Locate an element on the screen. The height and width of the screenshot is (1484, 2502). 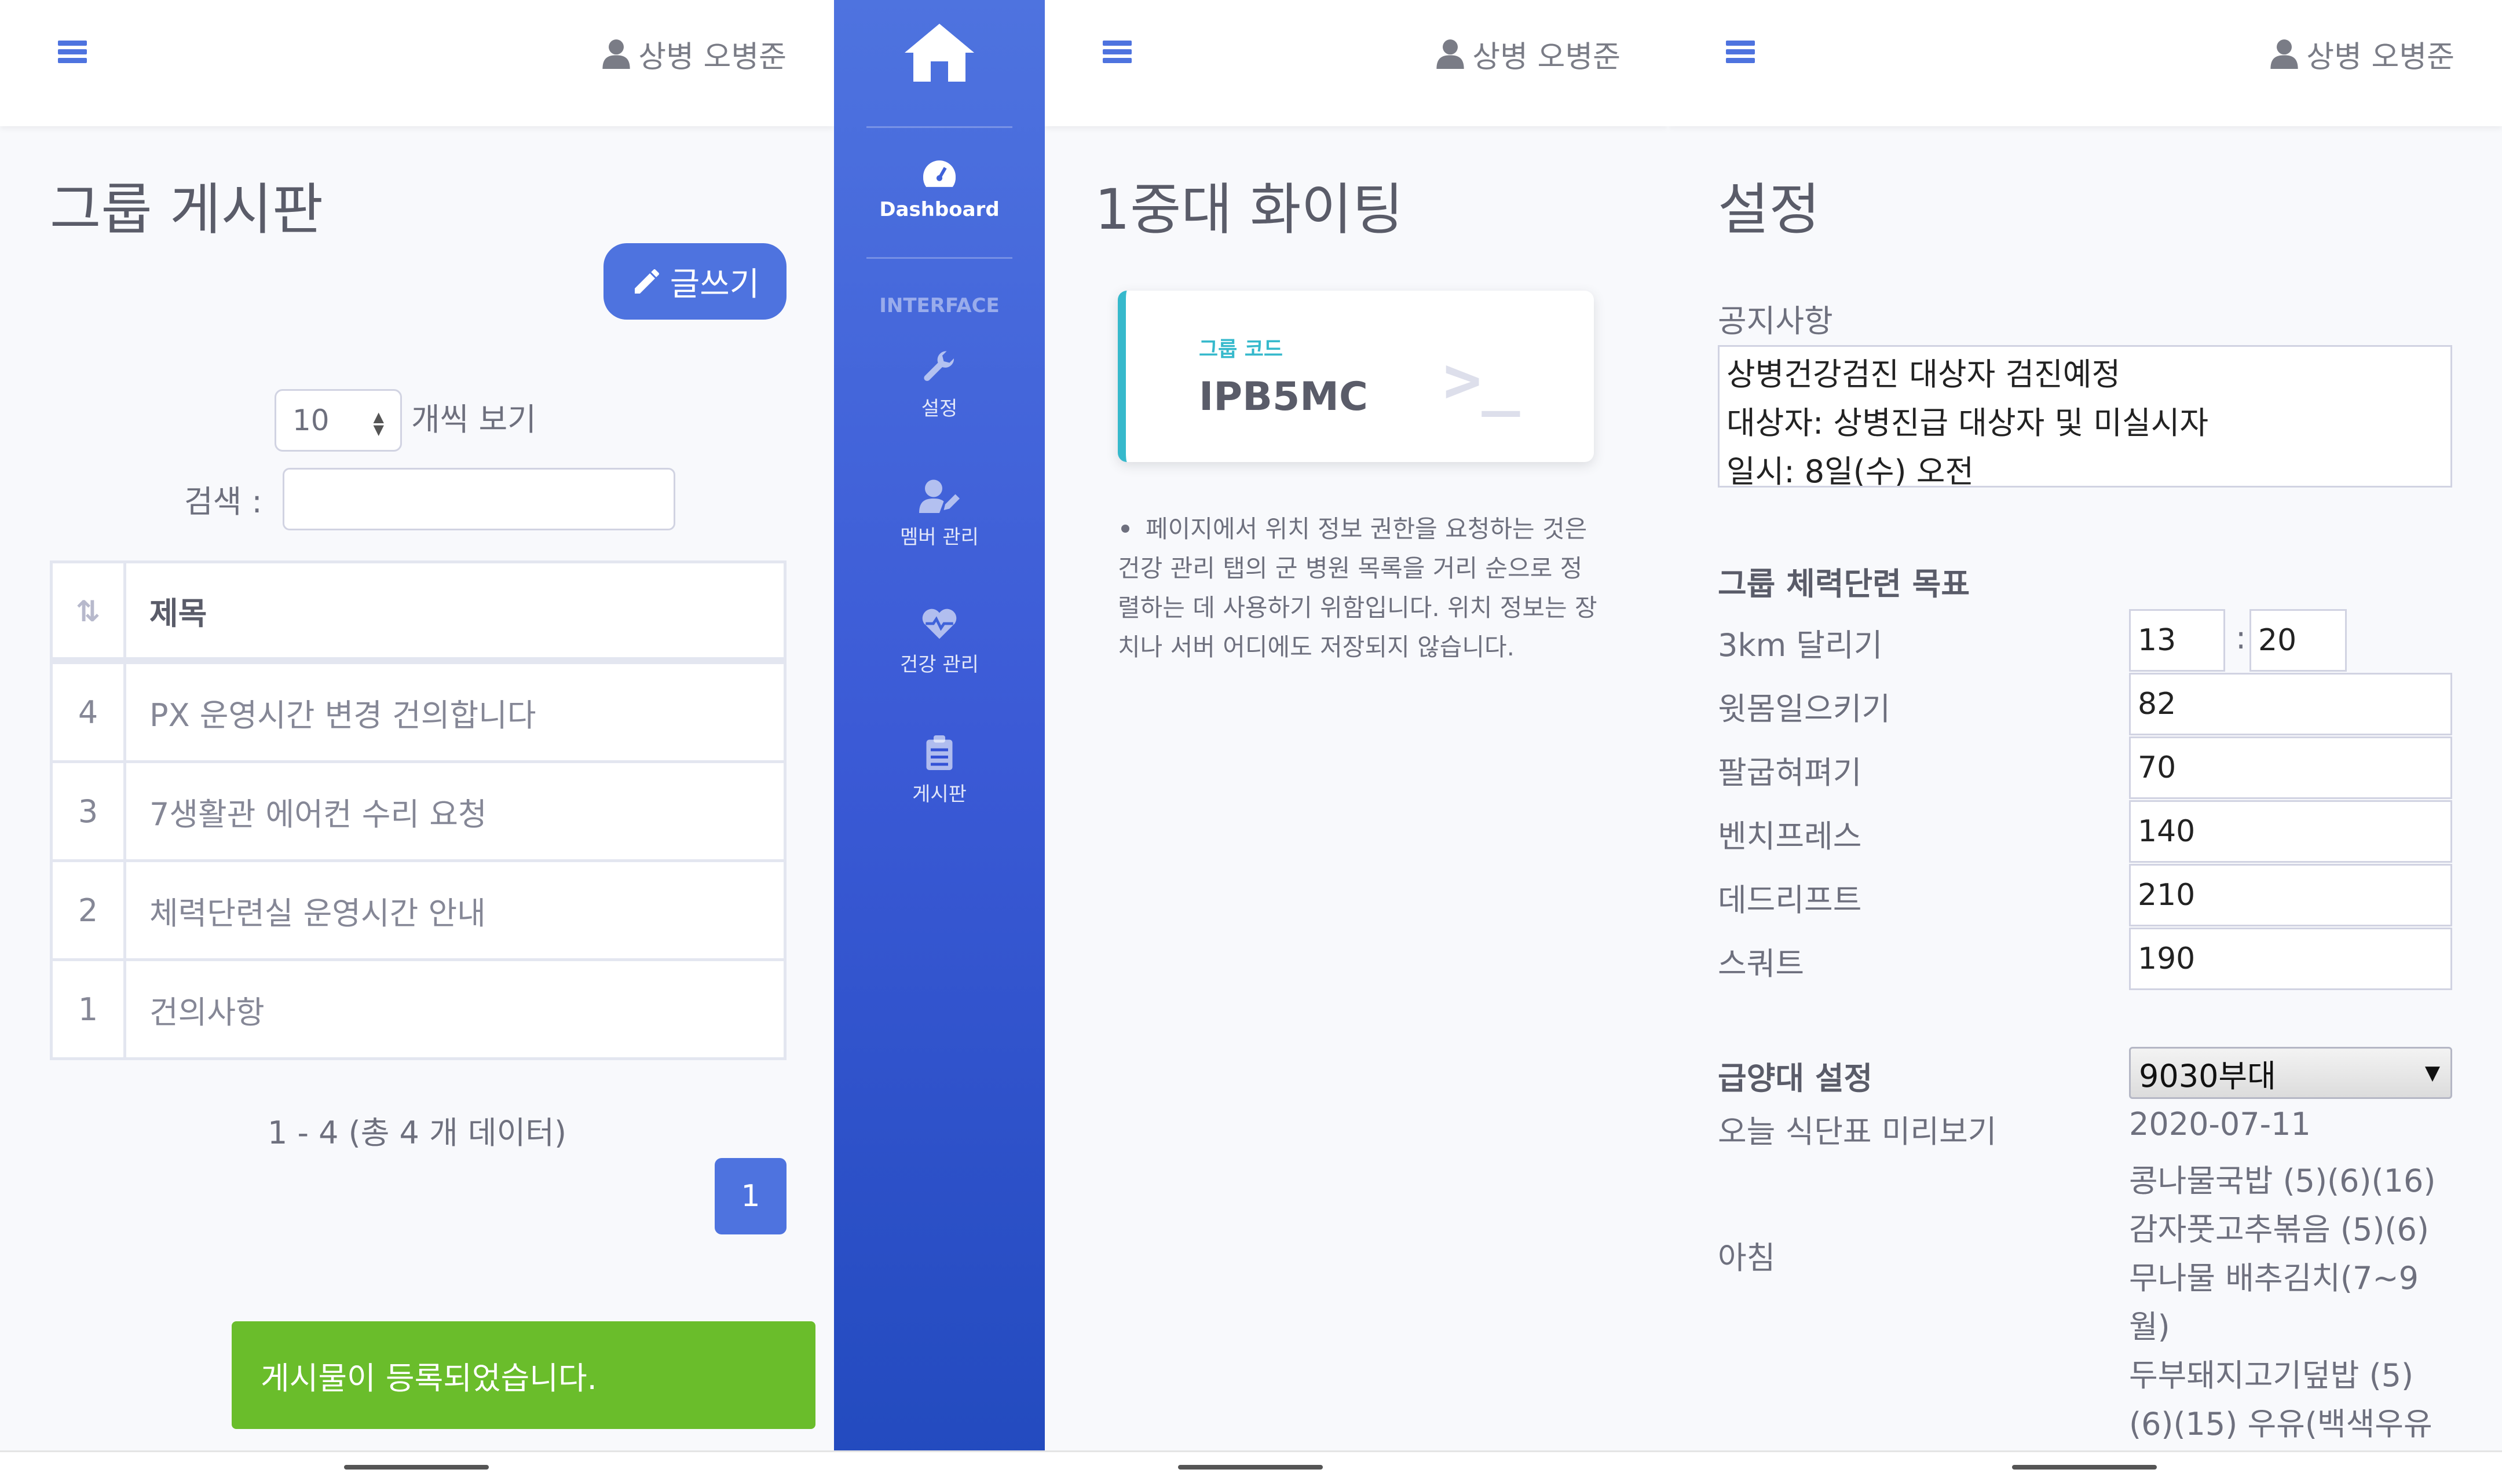
page-size-value: 10 is located at coordinates (311, 420).